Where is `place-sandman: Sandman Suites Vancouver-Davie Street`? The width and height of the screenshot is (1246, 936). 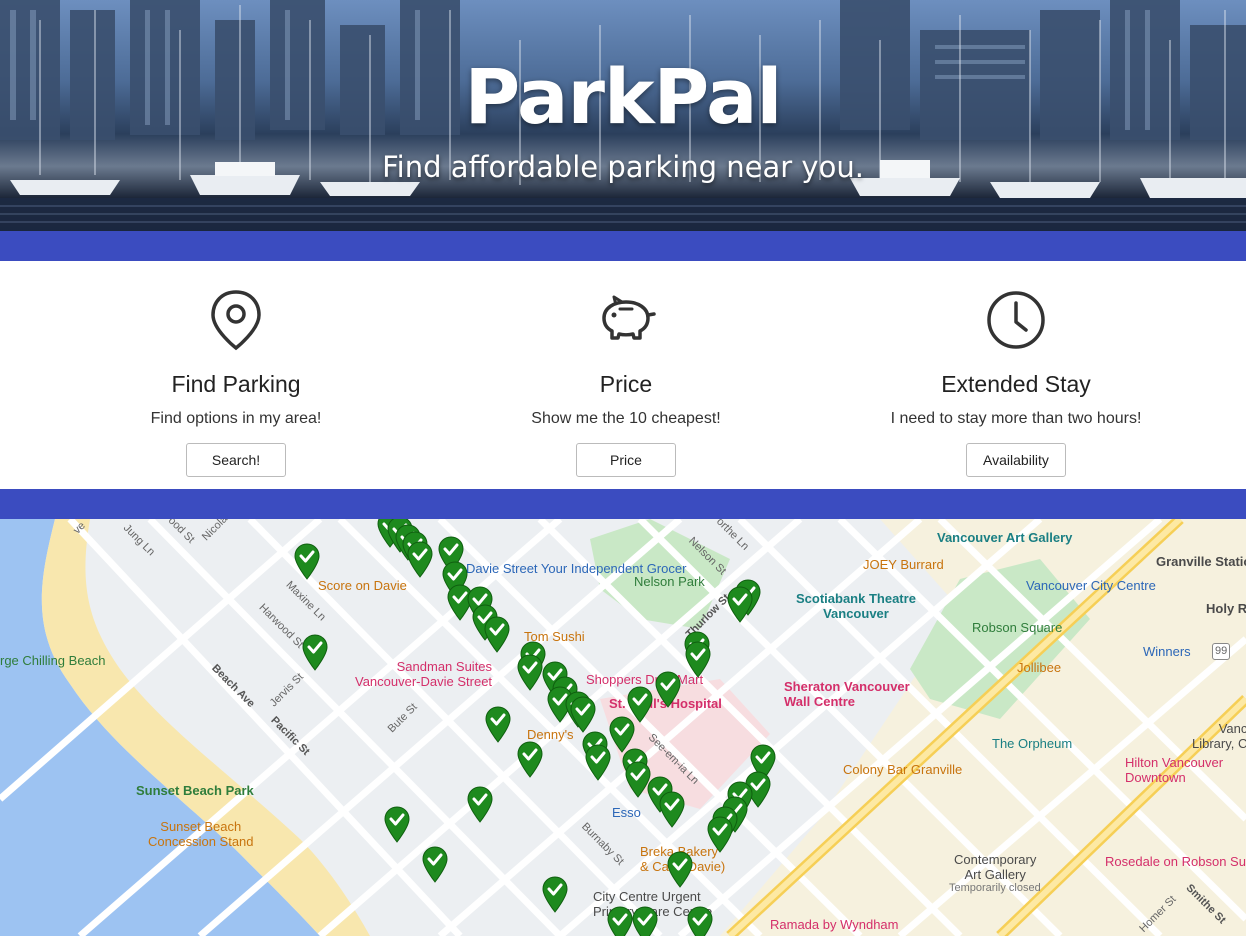 place-sandman: Sandman Suites Vancouver-Davie Street is located at coordinates (423, 674).